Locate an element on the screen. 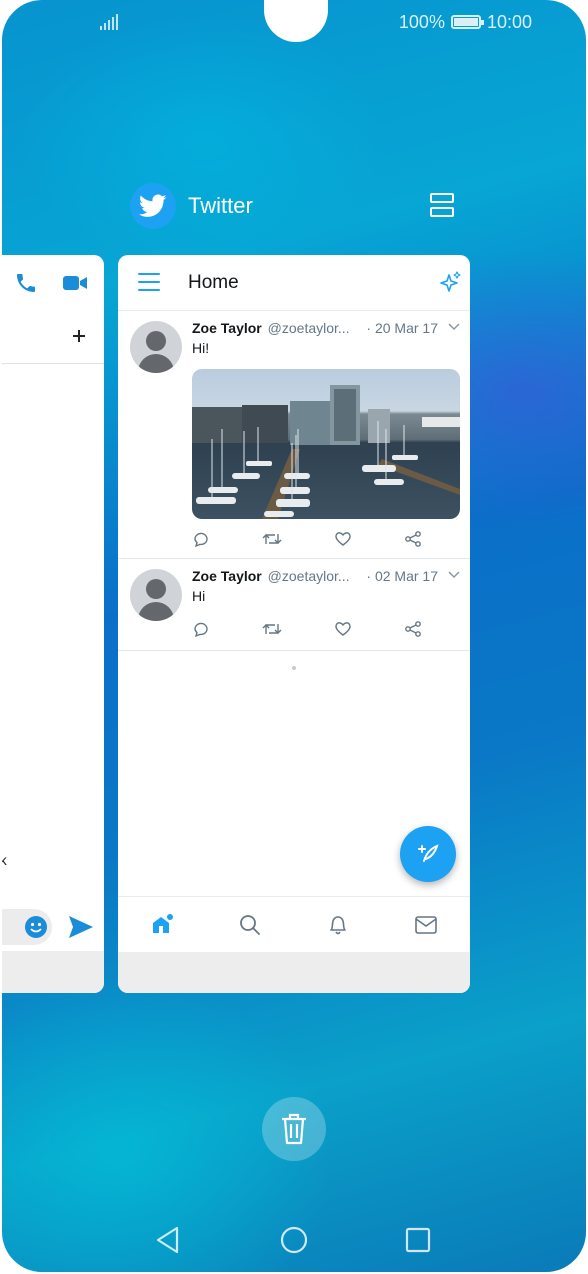  message-fragment-text: ok is located at coordinates (4, 860).